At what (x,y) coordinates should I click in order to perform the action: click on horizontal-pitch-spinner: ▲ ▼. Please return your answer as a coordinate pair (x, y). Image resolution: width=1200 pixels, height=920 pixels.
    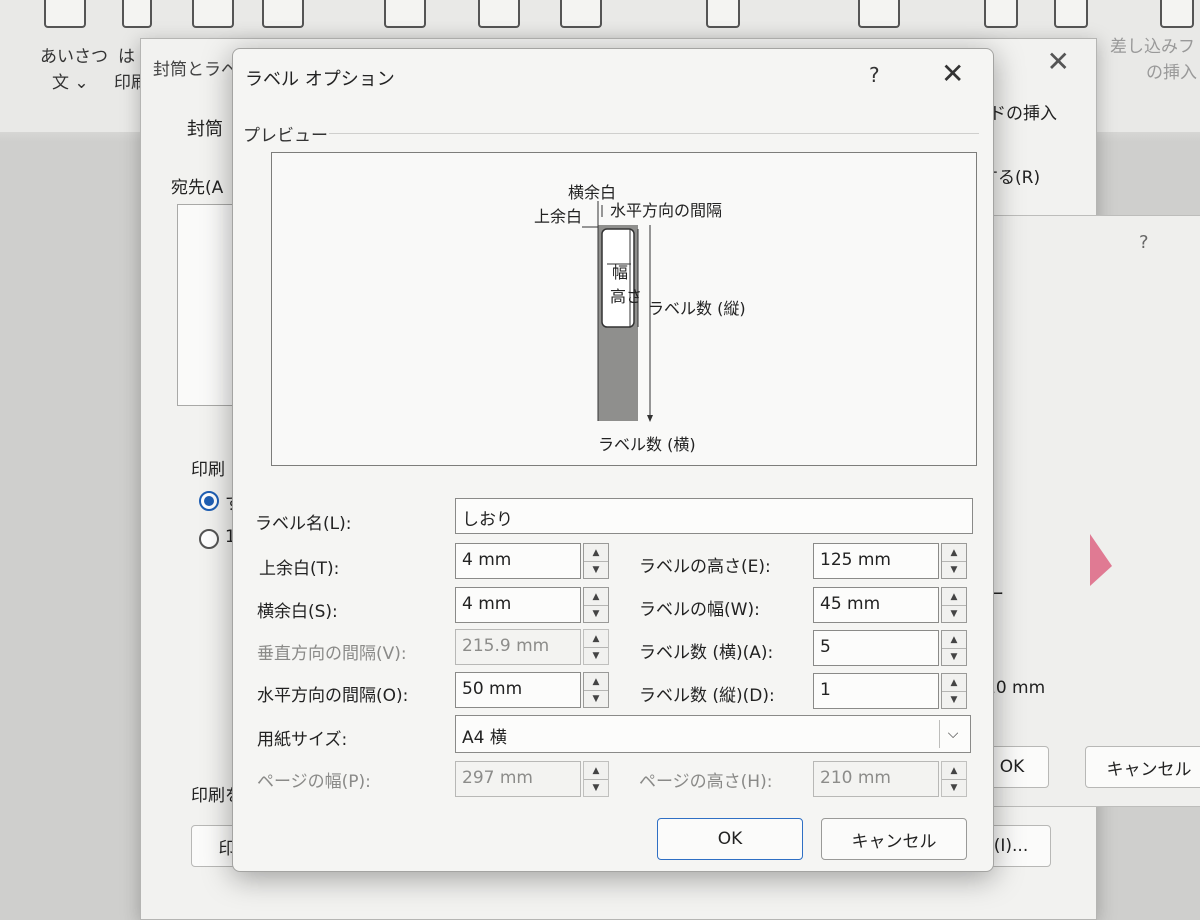
    Looking at the image, I should click on (596, 690).